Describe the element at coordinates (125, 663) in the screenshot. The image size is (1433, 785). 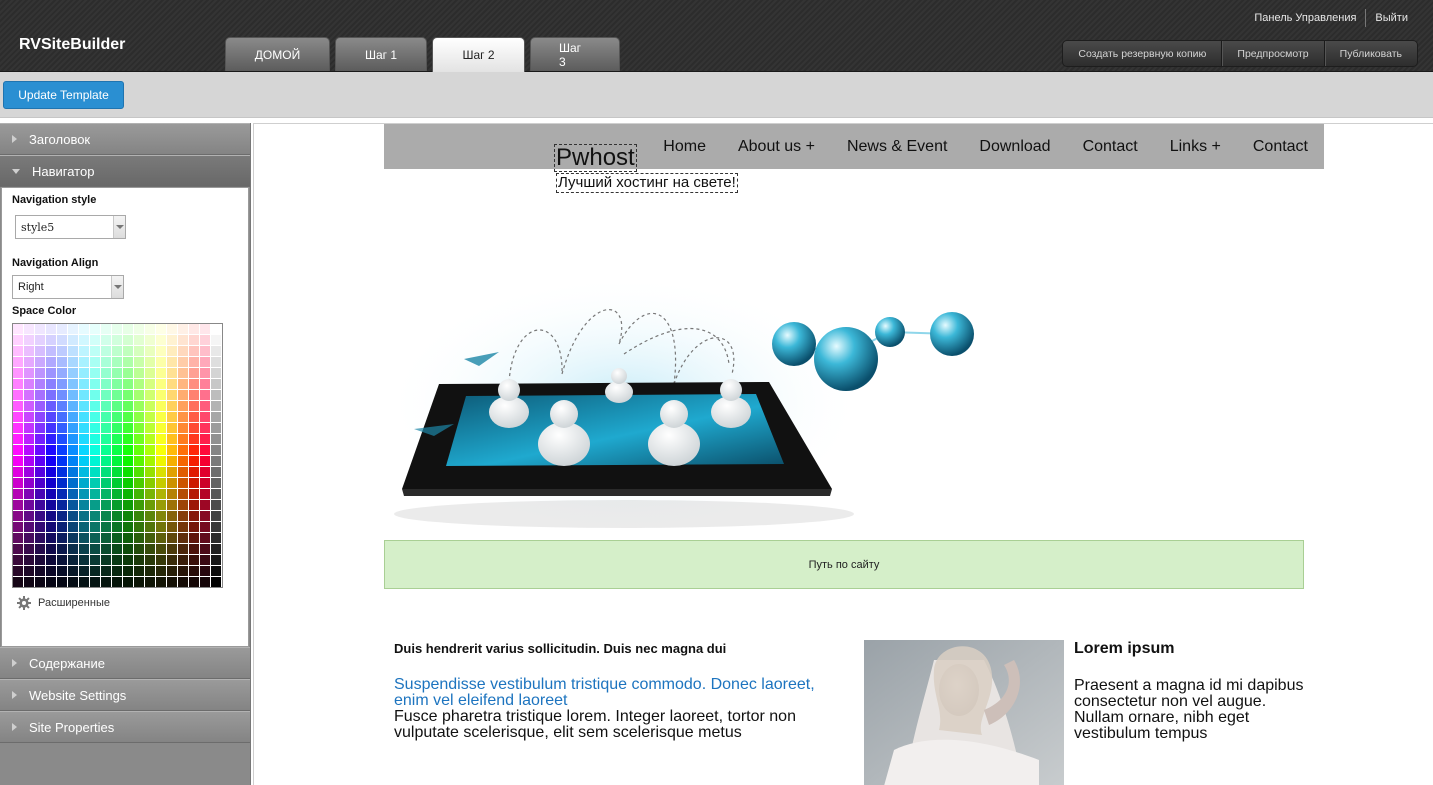
I see `sidebar-section-header: Содержание` at that location.